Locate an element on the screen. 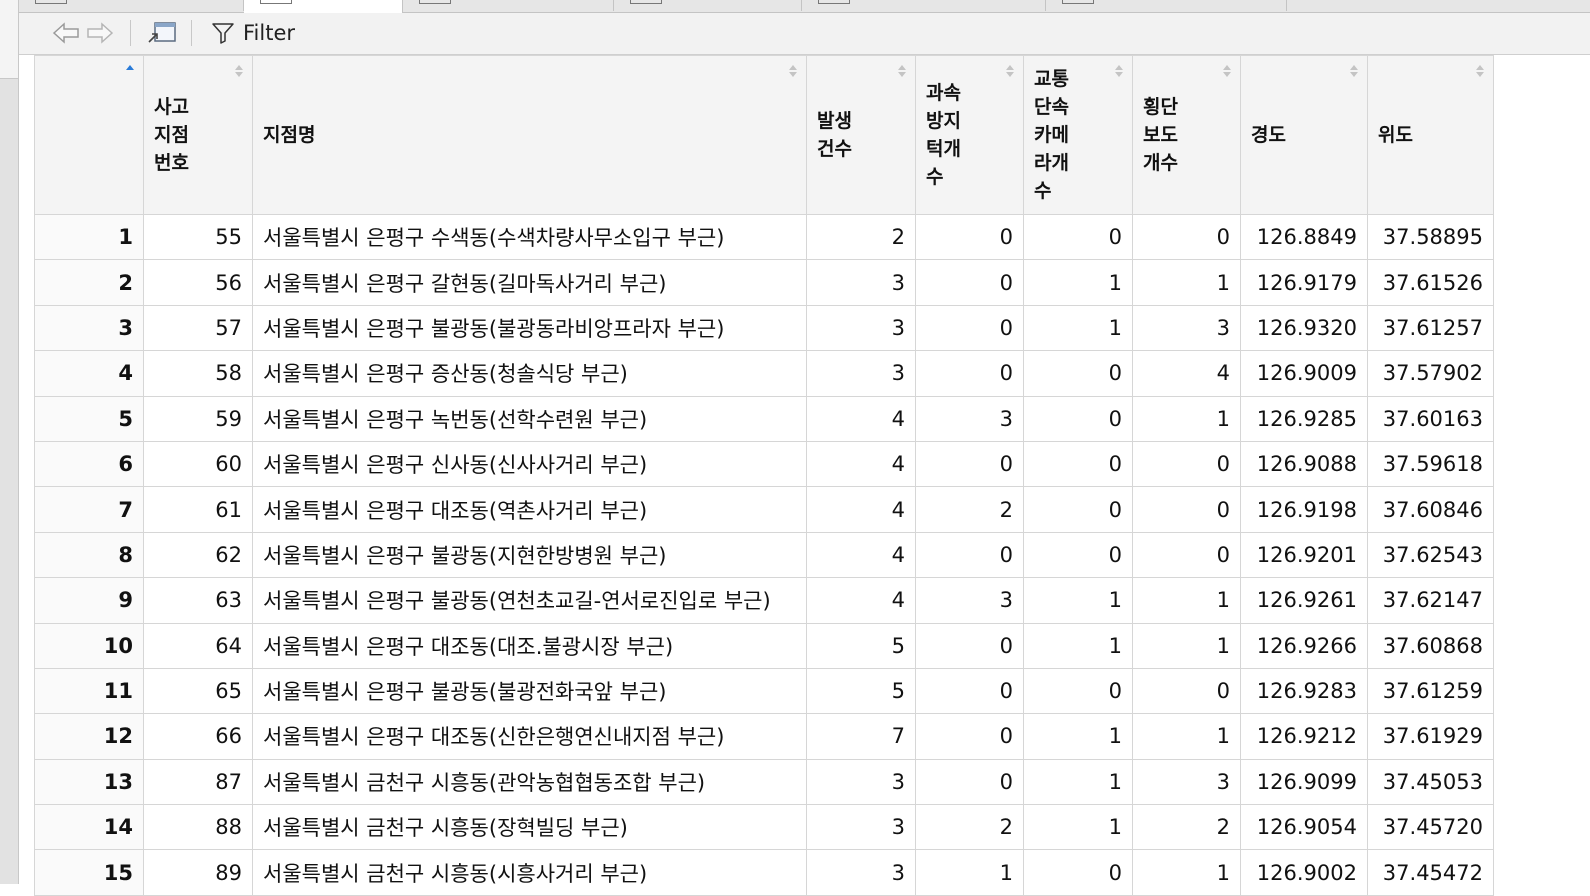  table-cell: 61 is located at coordinates (198, 509).